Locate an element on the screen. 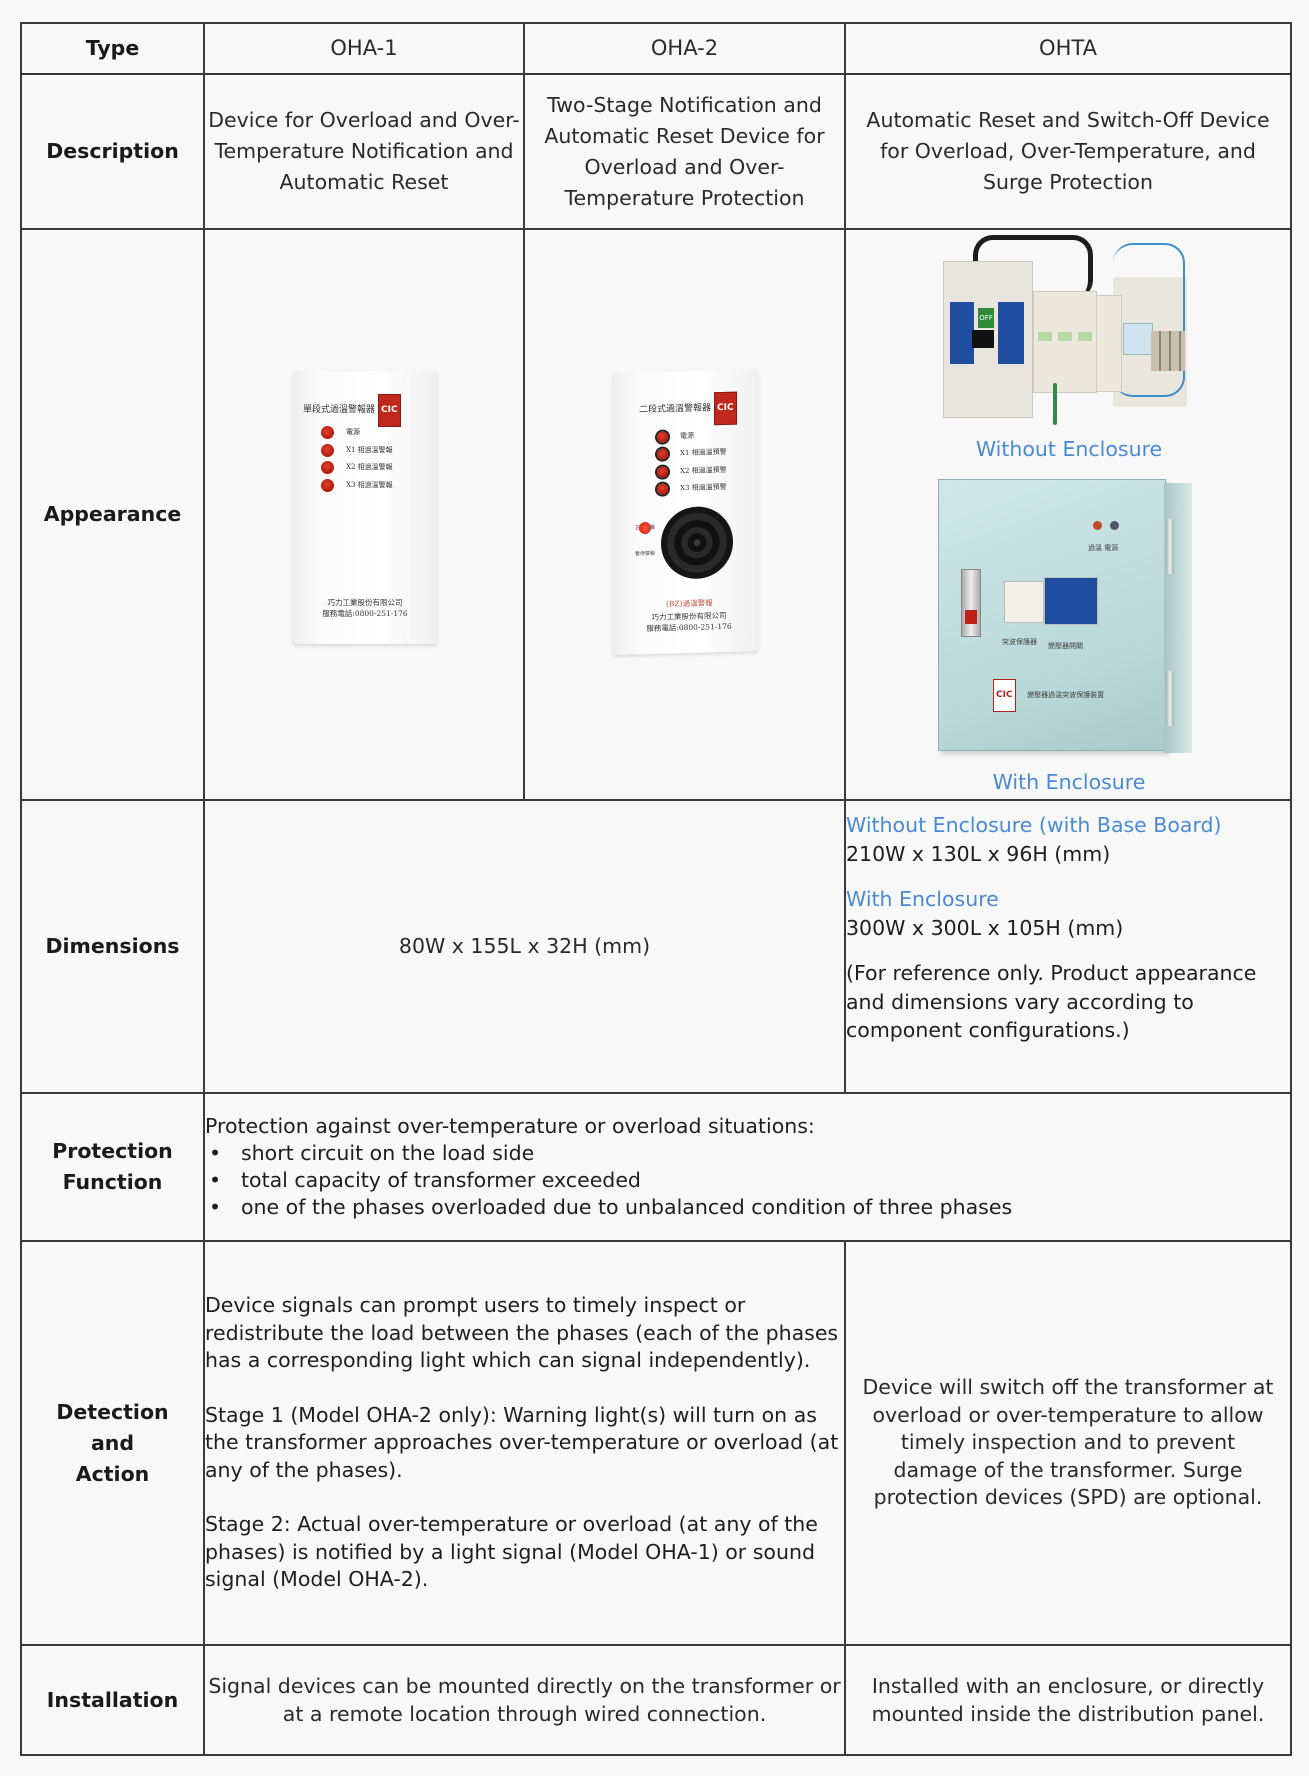 This screenshot has height=1776, width=1309. signal-wire is located at coordinates (1149, 320).